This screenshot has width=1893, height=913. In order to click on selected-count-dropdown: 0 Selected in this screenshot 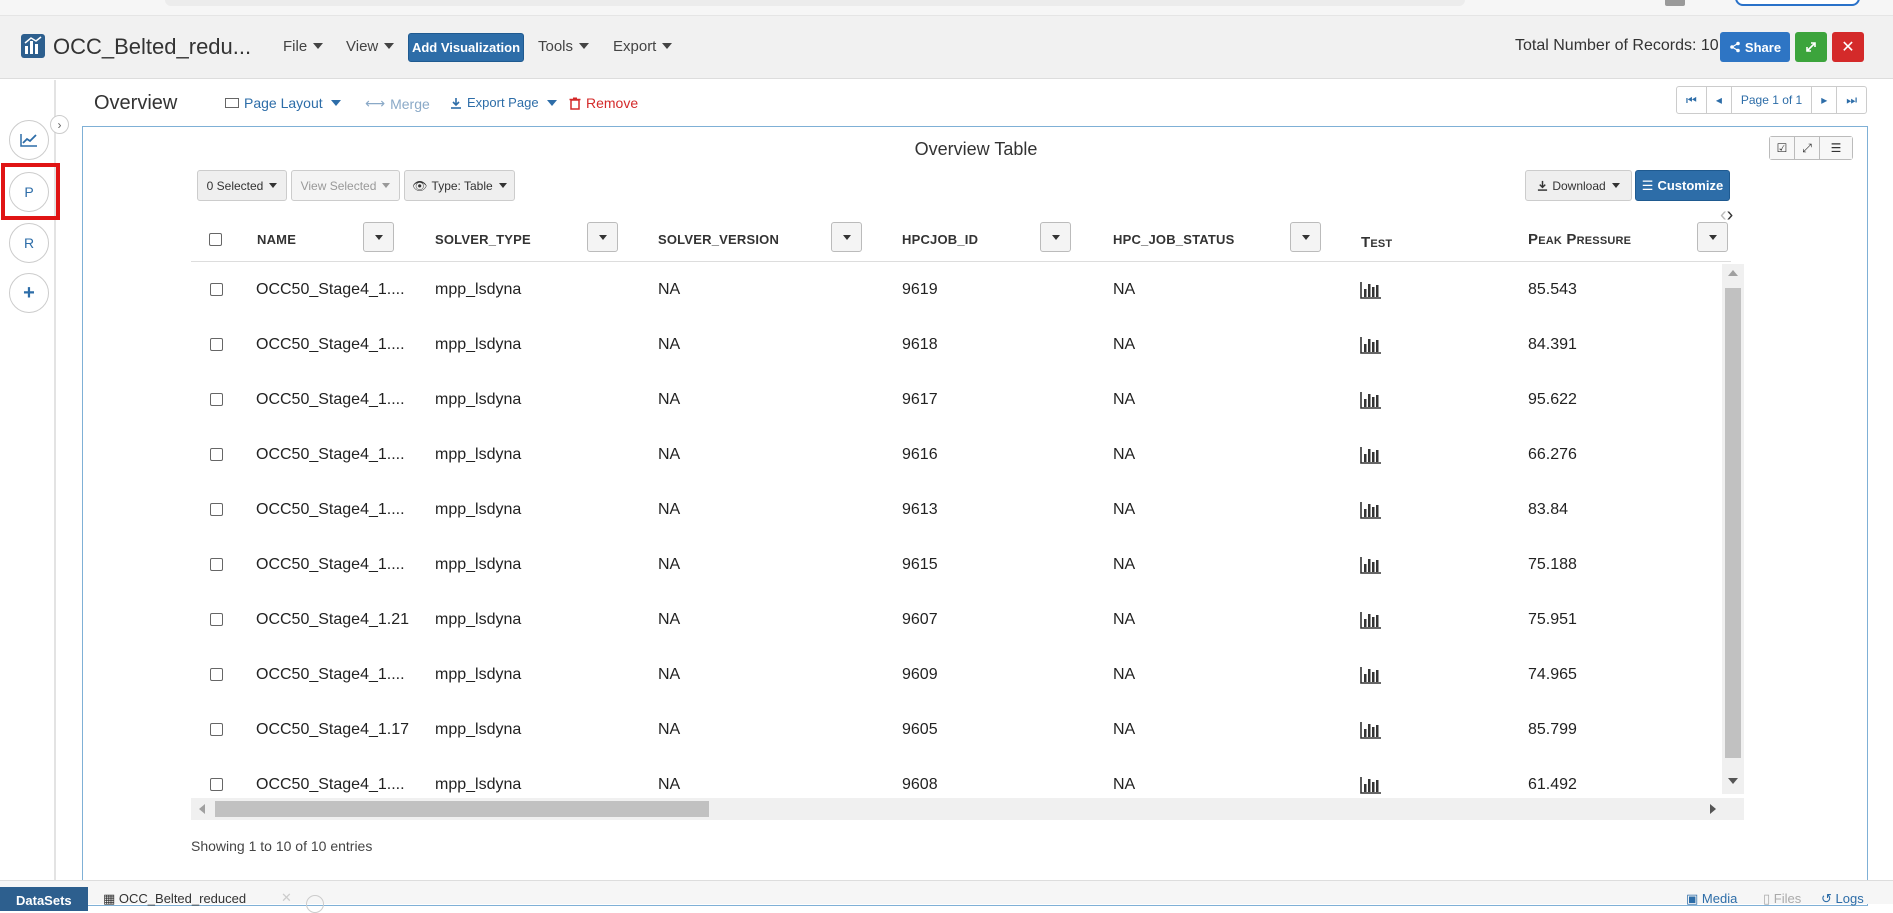, I will do `click(242, 185)`.